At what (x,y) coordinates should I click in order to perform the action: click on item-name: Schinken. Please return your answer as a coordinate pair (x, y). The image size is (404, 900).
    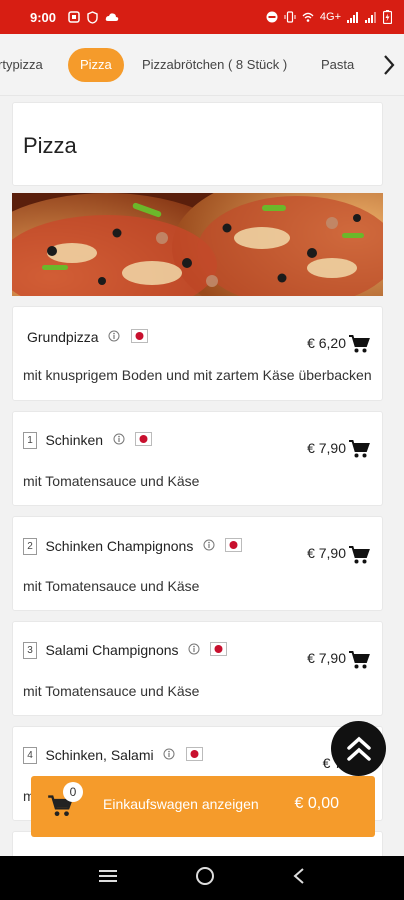
    Looking at the image, I should click on (74, 440).